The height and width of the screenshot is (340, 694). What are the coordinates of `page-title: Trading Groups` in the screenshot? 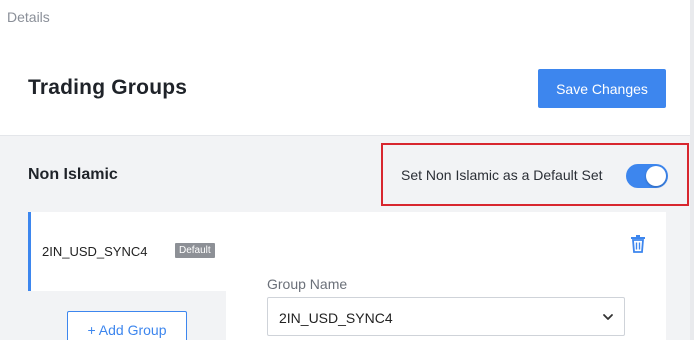 It's located at (108, 87).